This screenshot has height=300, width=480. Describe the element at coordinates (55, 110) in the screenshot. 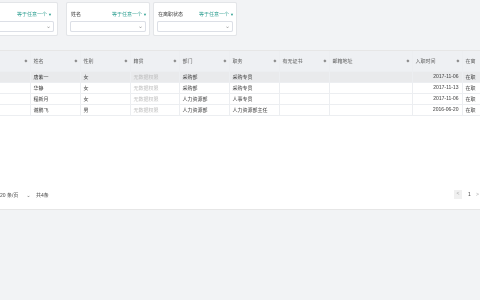

I see `table-cell: 谢鹏飞` at that location.